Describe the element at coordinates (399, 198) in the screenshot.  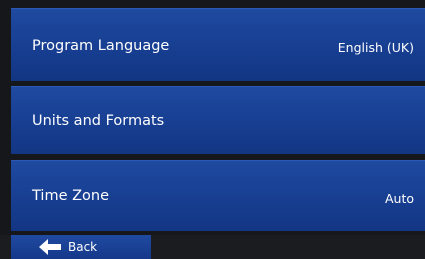
I see `setting-value: Auto` at that location.